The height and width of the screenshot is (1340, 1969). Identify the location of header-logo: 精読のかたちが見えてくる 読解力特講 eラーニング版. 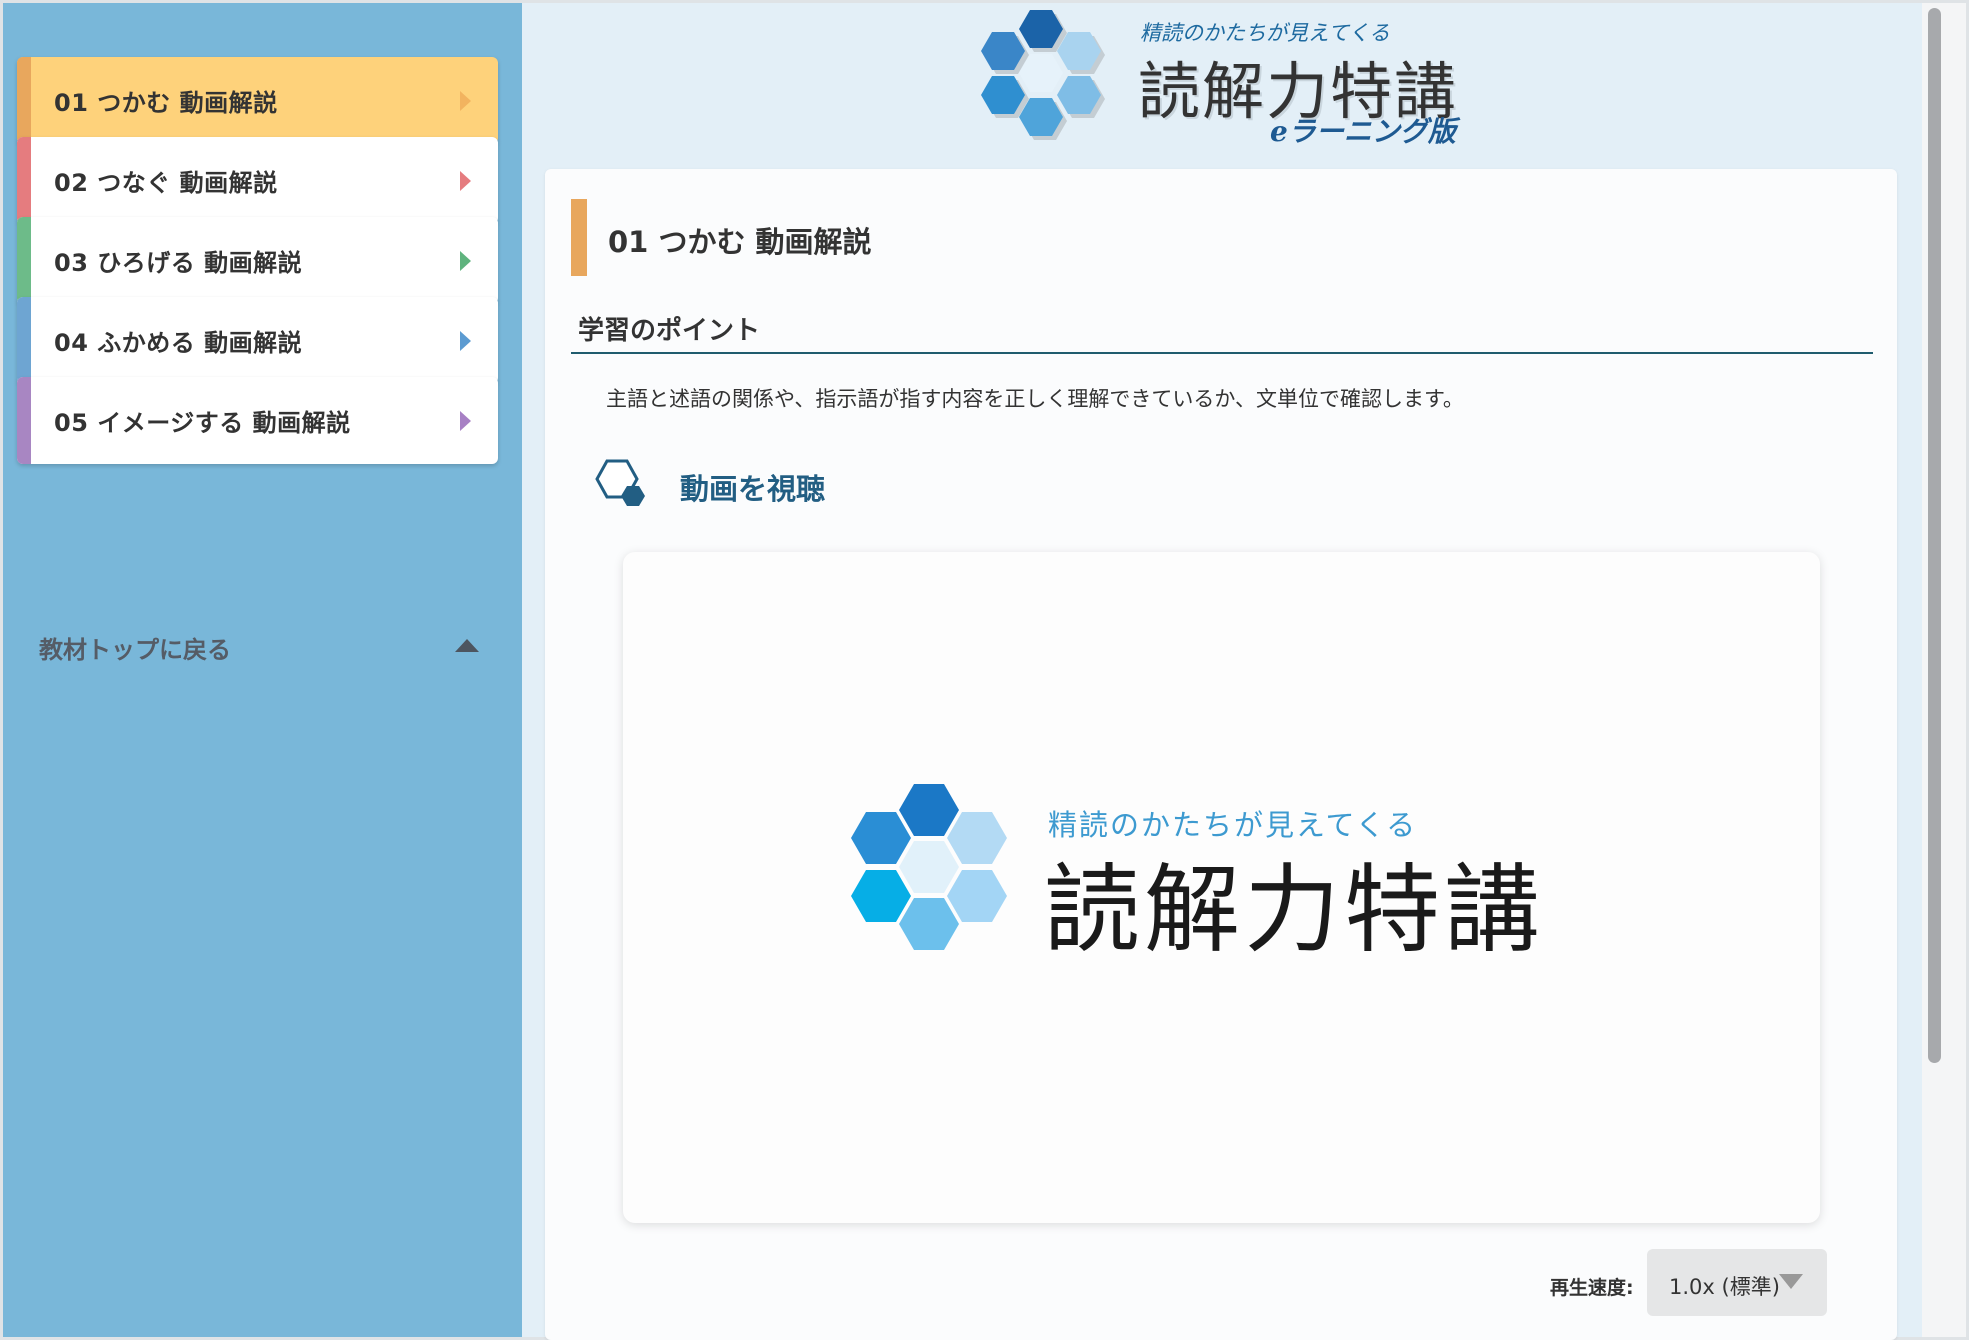
(1220, 80).